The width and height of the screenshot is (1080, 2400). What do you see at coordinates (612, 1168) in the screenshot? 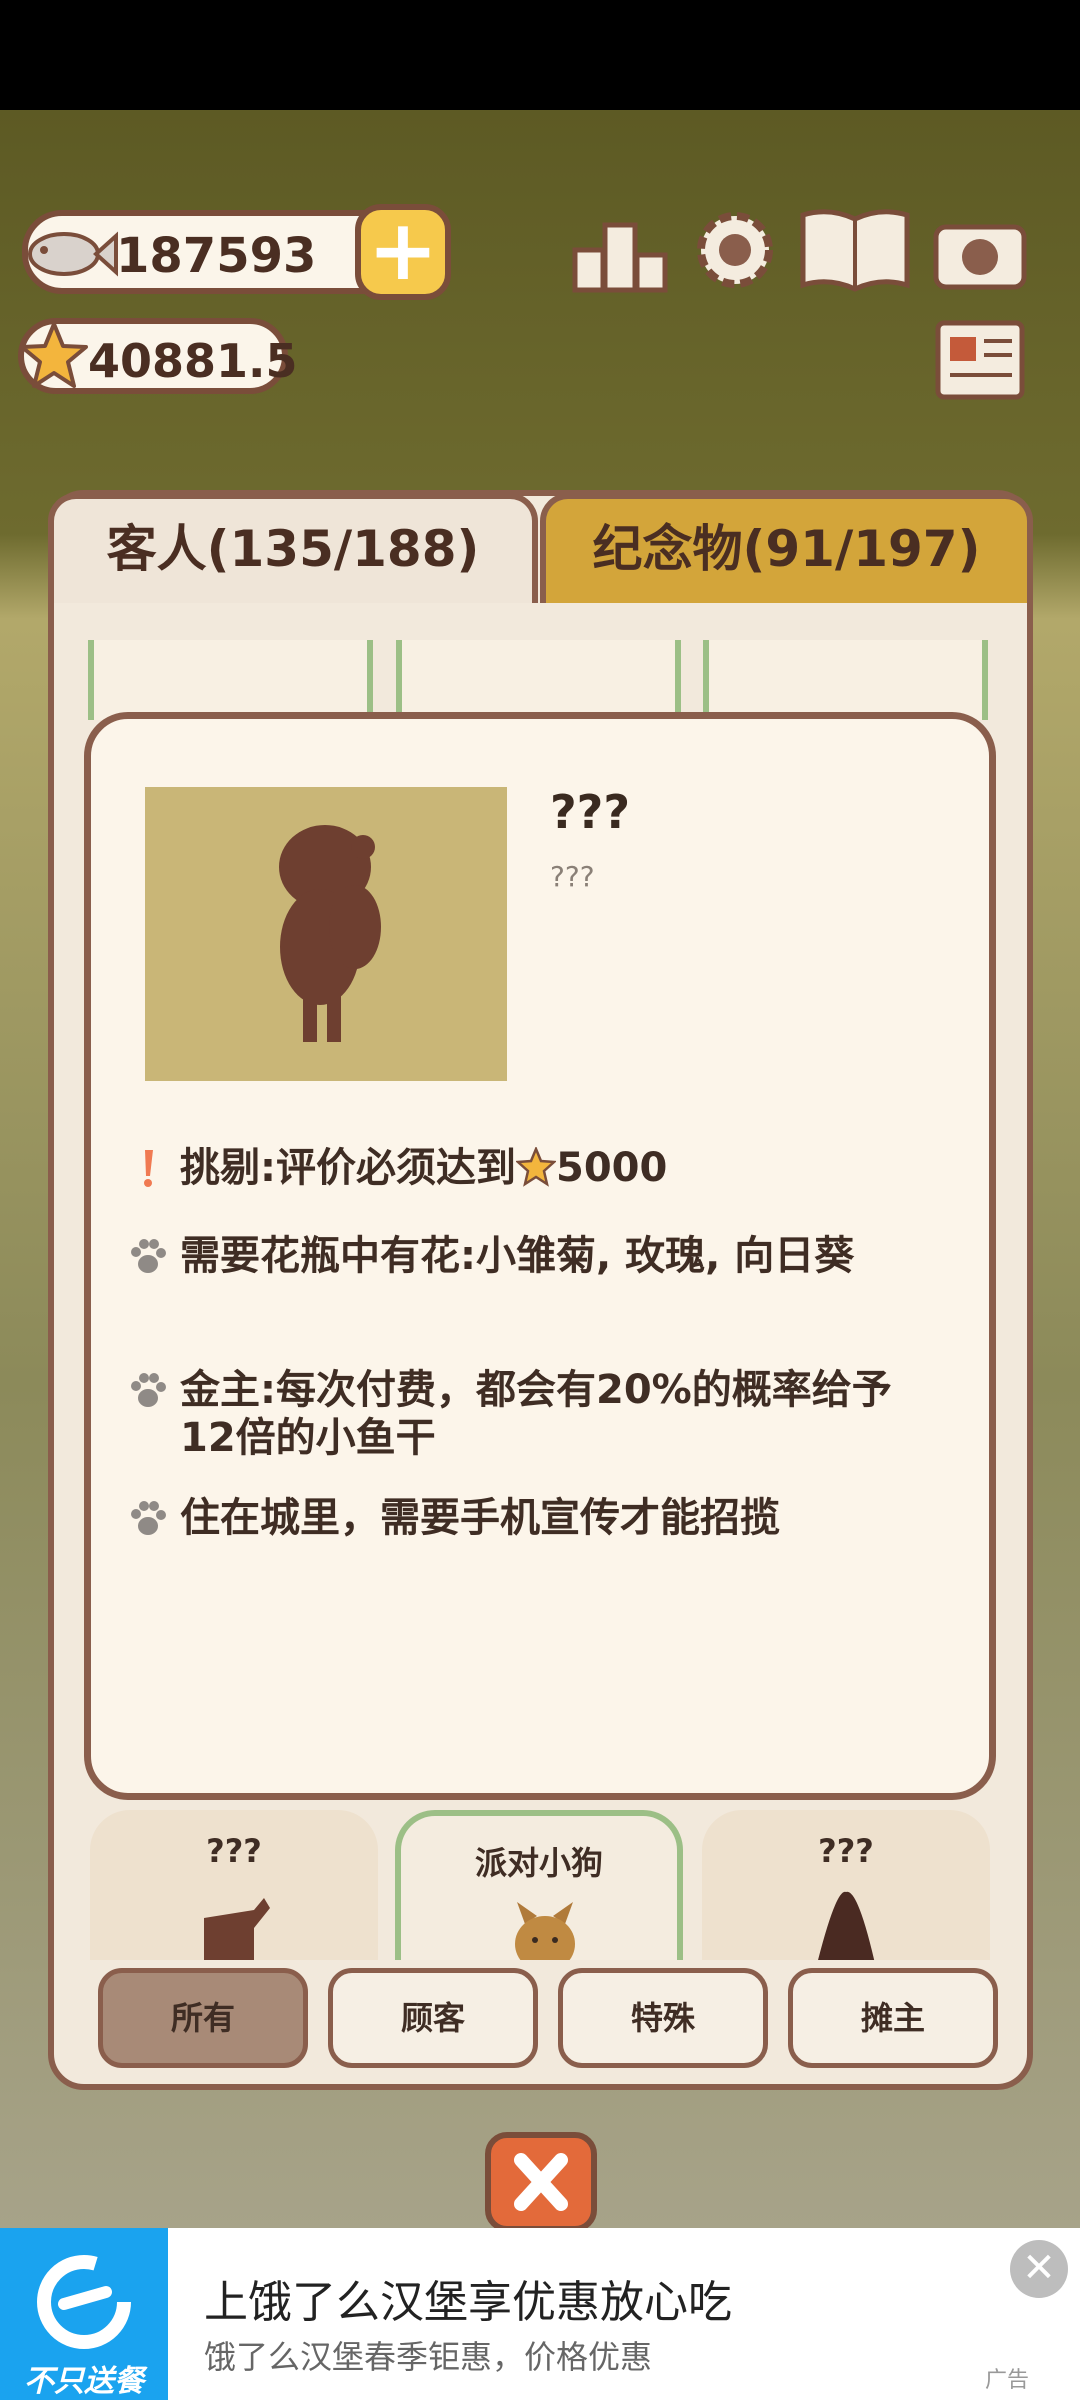
I see `trait-threshold: 5000` at bounding box center [612, 1168].